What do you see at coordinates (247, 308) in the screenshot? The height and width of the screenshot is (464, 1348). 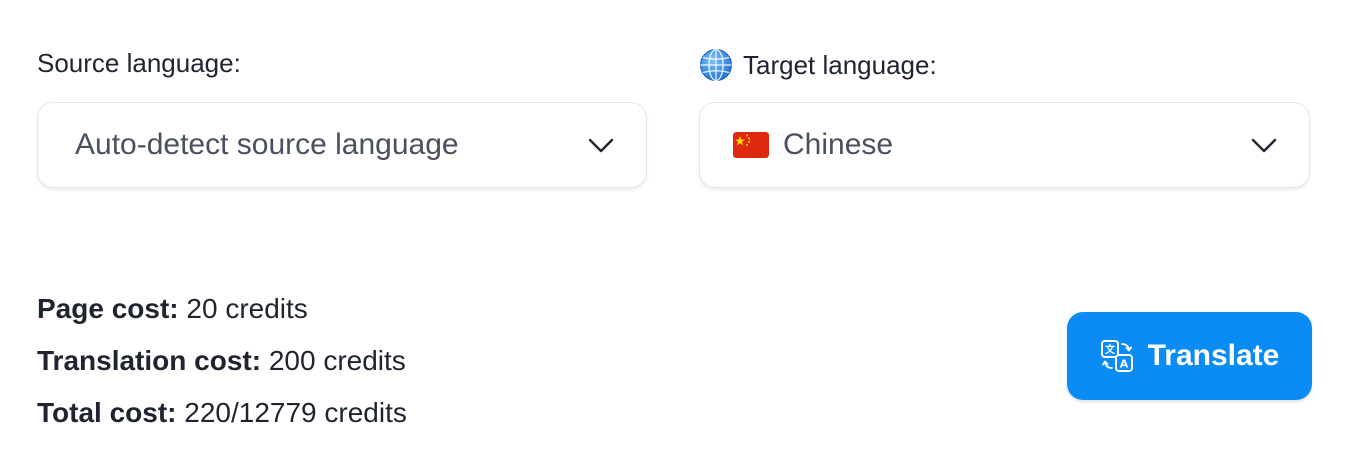 I see `page-cost-value: 20 credits` at bounding box center [247, 308].